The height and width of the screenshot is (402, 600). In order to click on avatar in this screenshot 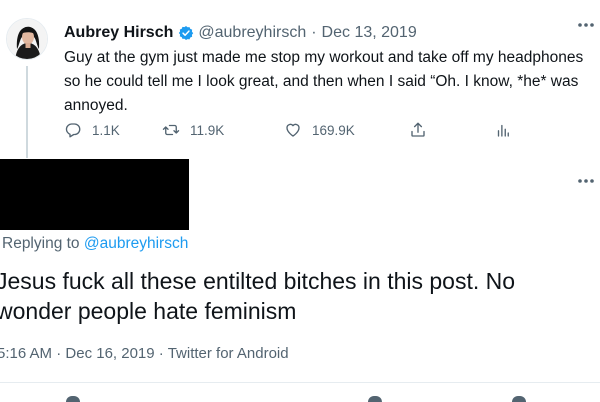, I will do `click(27, 39)`.